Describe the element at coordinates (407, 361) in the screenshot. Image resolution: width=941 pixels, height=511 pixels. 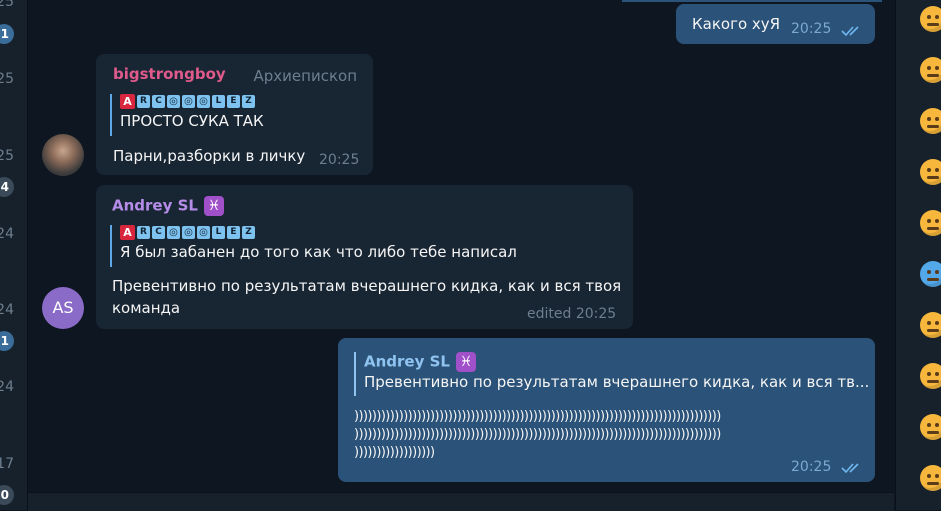
I see `quote-sender-name-text: Andrey SL` at that location.